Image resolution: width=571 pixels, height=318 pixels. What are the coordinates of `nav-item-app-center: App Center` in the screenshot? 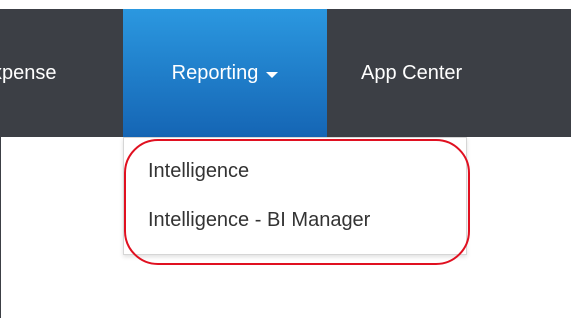 It's located at (411, 73).